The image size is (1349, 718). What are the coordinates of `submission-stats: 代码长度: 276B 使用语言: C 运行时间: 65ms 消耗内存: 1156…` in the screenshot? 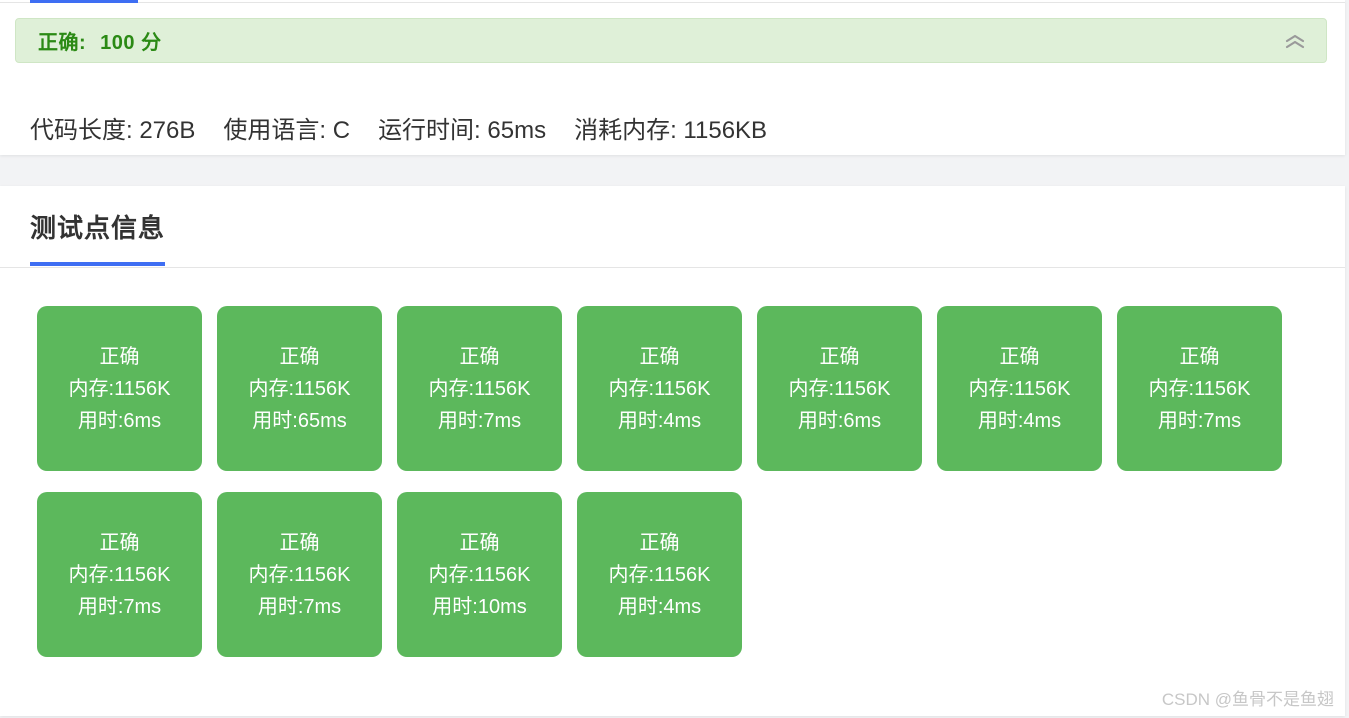 It's located at (398, 127).